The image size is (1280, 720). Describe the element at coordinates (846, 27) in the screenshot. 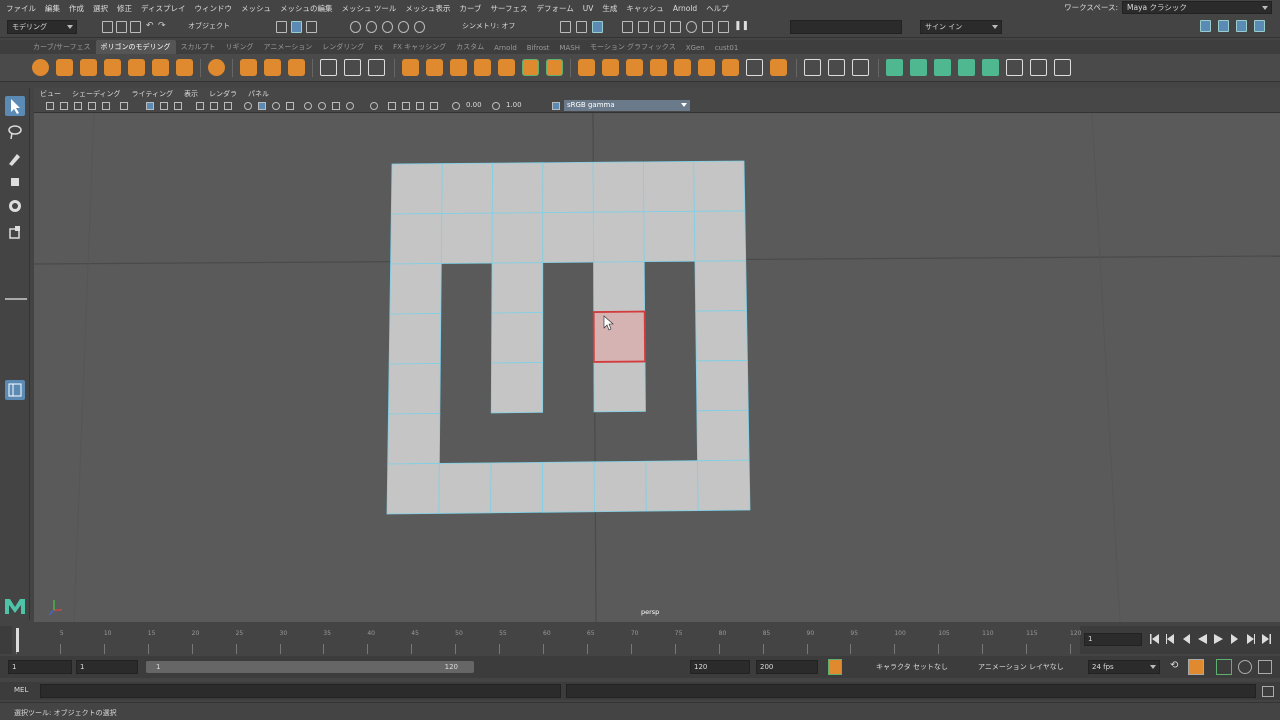

I see `quick-select-field` at that location.